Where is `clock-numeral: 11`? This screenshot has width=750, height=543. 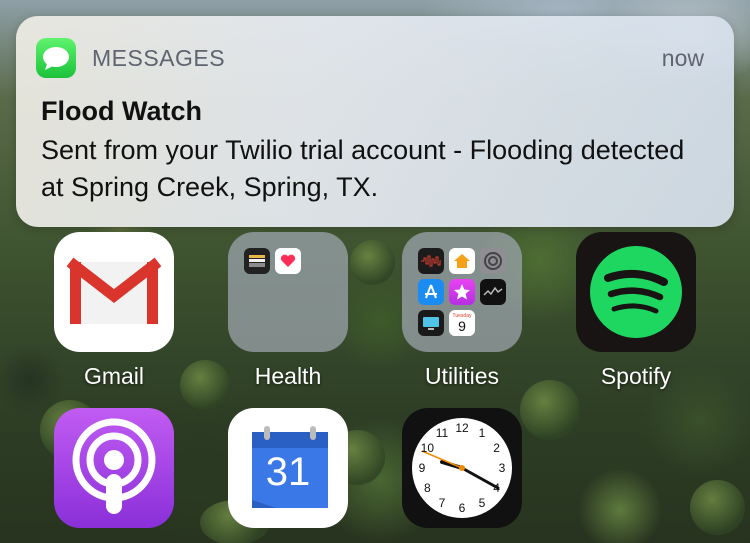
clock-numeral: 11 is located at coordinates (442, 433).